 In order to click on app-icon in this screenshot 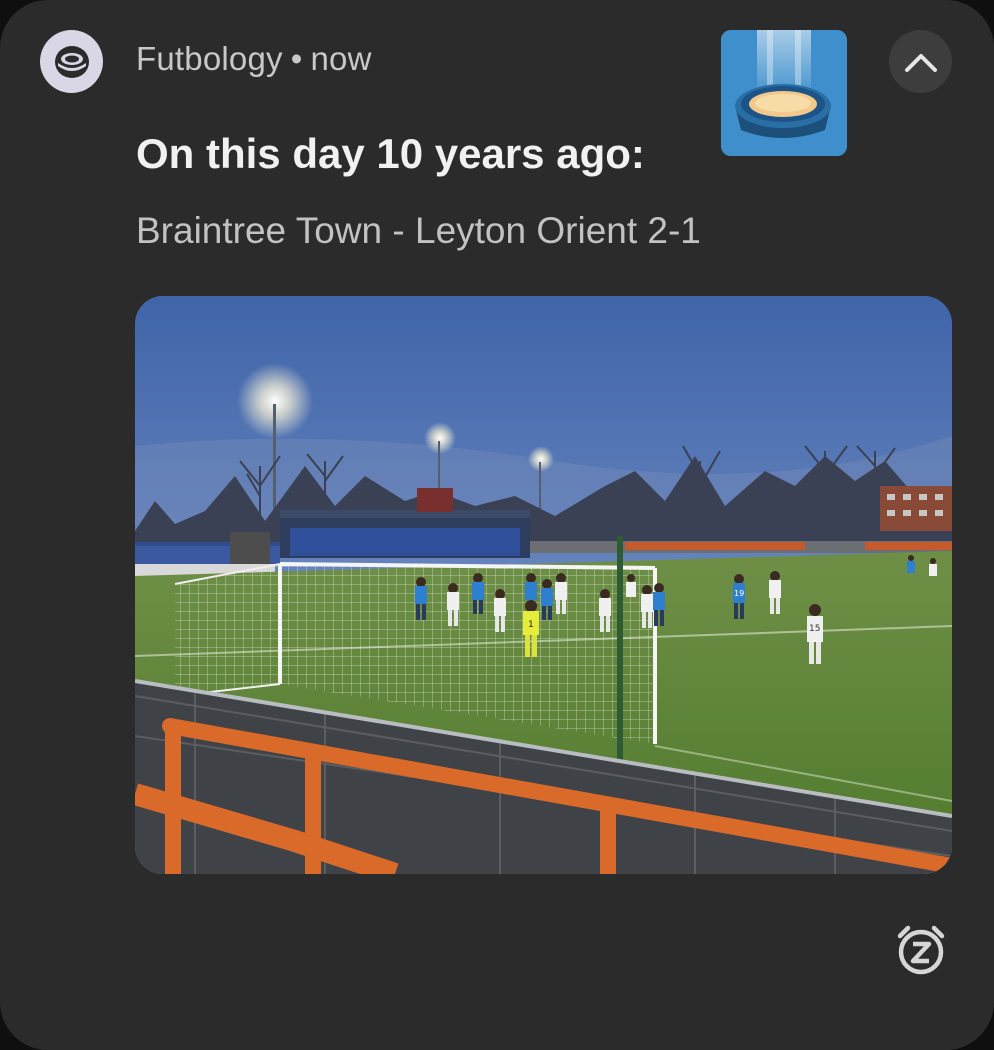, I will do `click(71, 61)`.